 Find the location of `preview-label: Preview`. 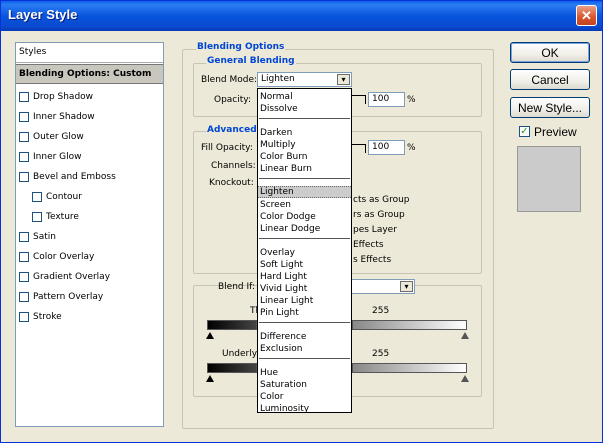

preview-label: Preview is located at coordinates (555, 132).